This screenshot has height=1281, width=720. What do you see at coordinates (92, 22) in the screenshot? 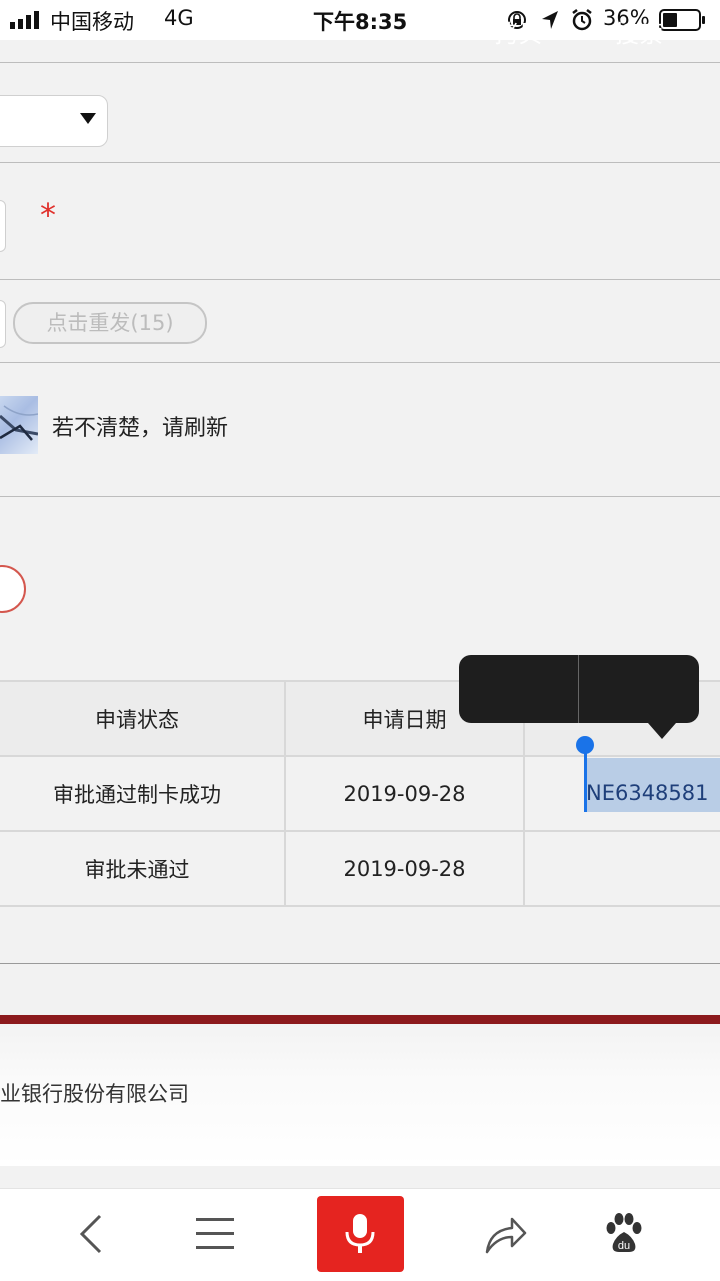
I see `carrier-label: 中国移动` at bounding box center [92, 22].